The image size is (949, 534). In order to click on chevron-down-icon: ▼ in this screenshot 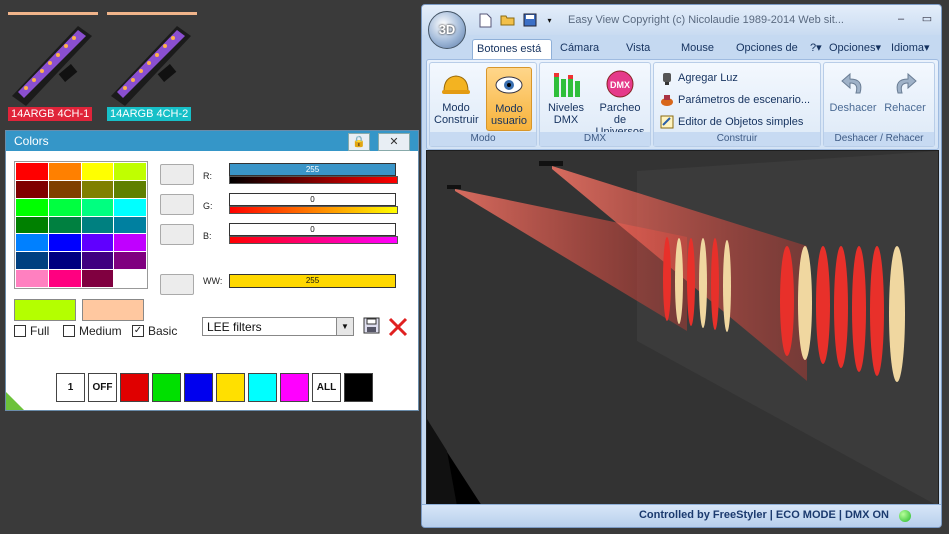, I will do `click(344, 326)`.